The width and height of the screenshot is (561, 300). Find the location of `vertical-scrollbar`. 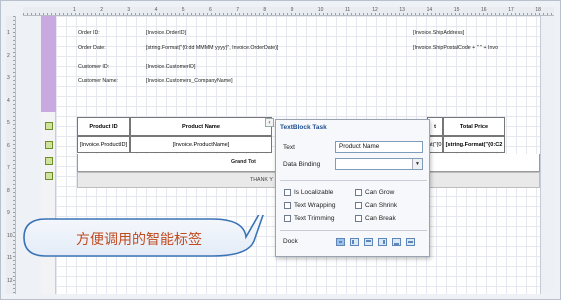

vertical-scrollbar is located at coordinates (547, 155).